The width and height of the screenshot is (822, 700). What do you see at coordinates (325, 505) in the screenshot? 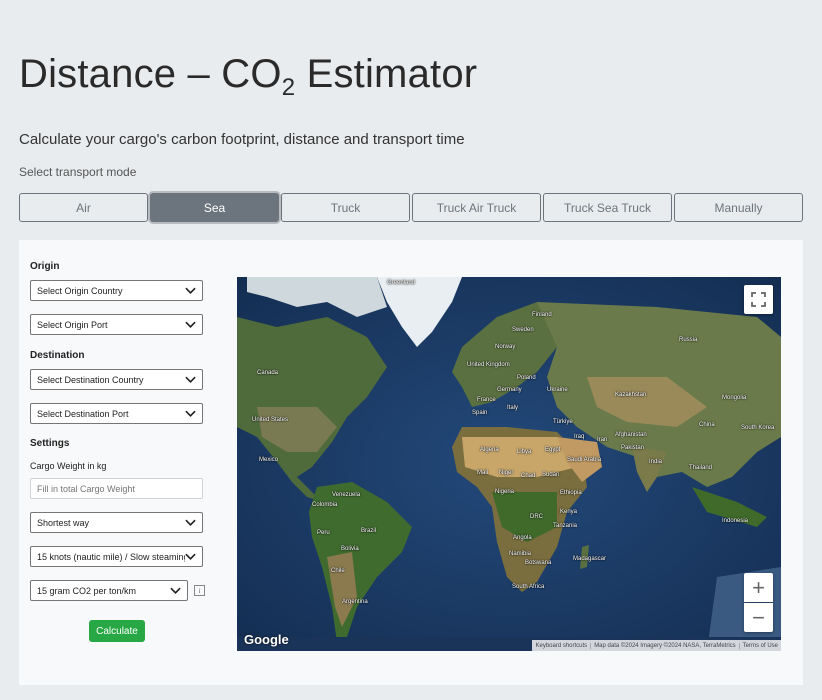
I see `map-label: Colombia` at bounding box center [325, 505].